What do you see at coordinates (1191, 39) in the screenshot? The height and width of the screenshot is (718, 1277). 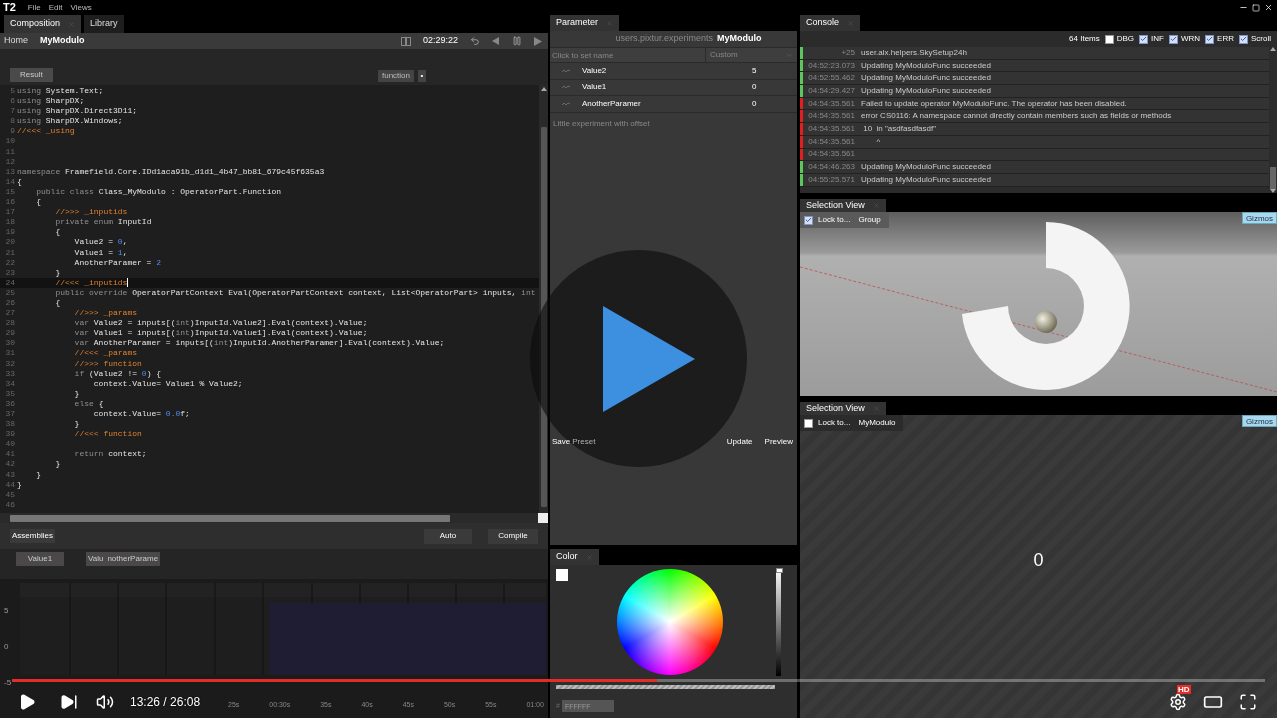 I see `filter-label: WRN` at bounding box center [1191, 39].